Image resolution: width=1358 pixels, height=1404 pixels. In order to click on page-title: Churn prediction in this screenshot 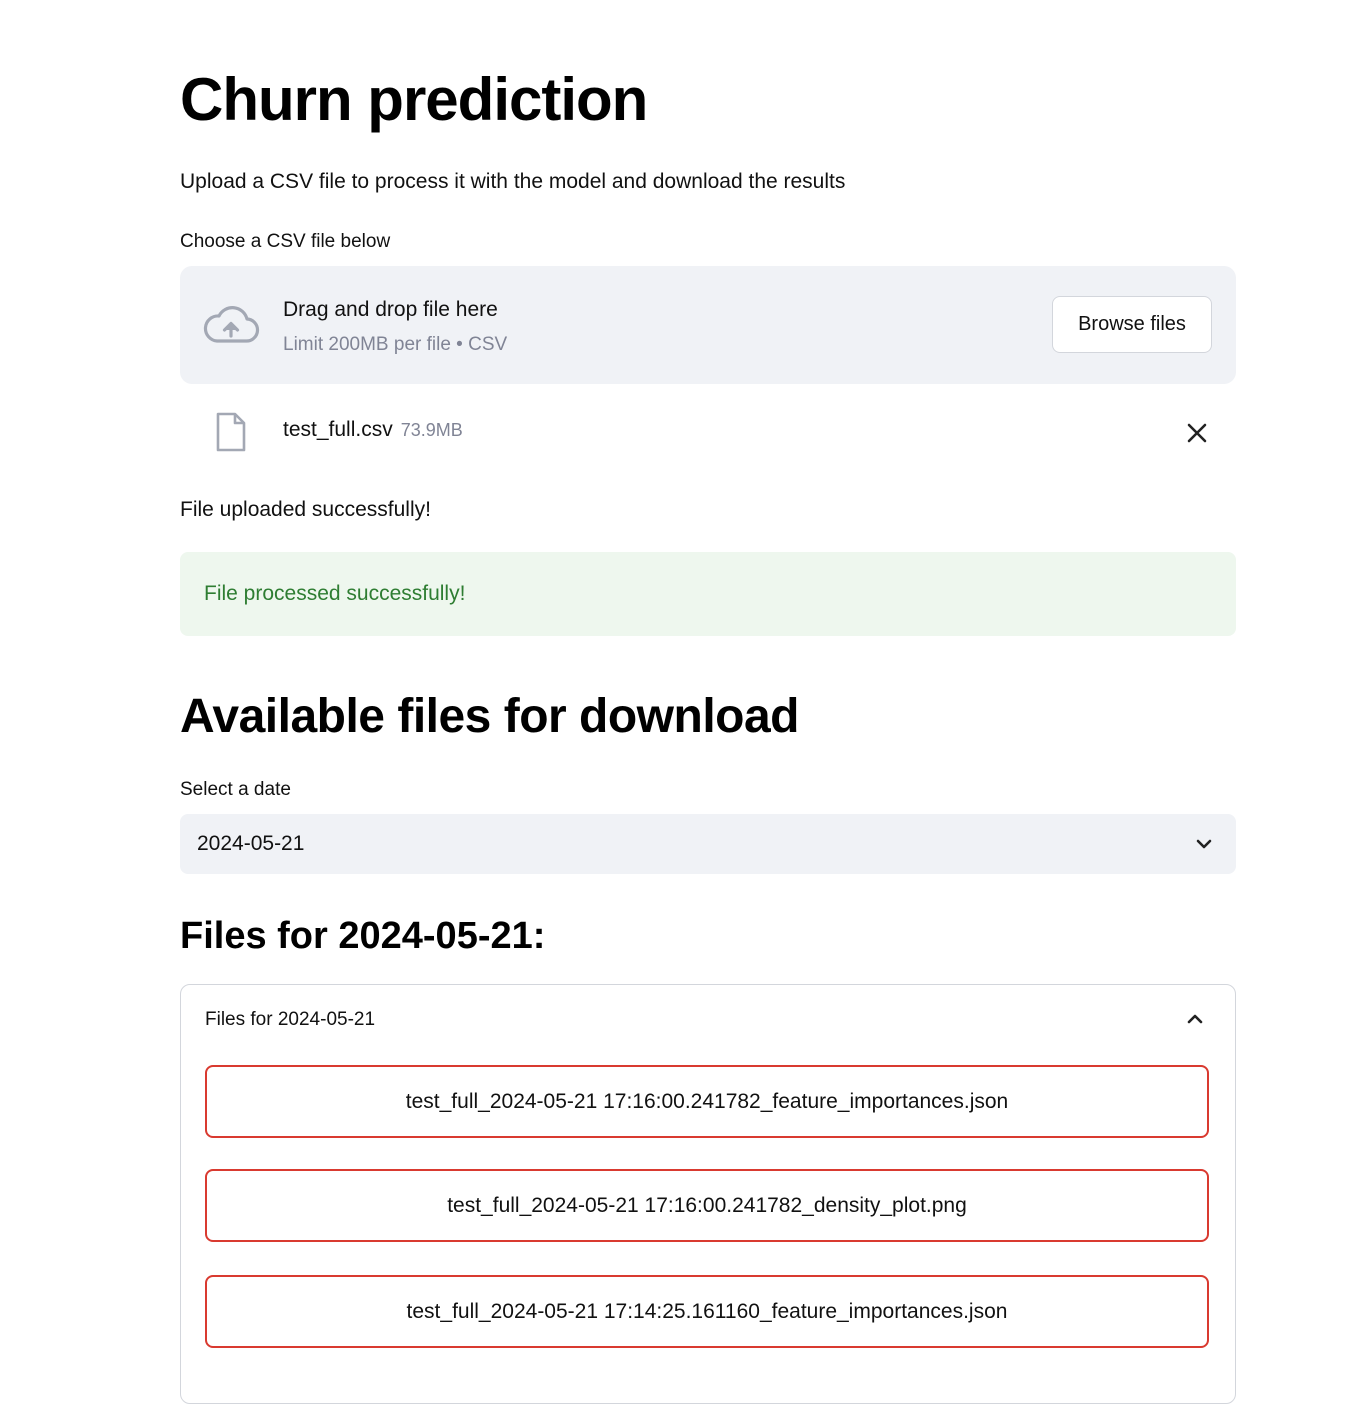, I will do `click(414, 99)`.